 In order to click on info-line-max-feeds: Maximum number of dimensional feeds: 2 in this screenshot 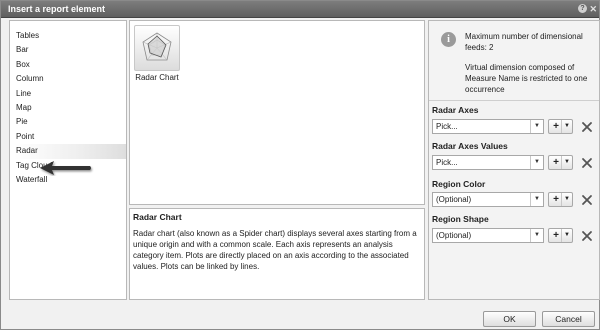, I will do `click(524, 42)`.